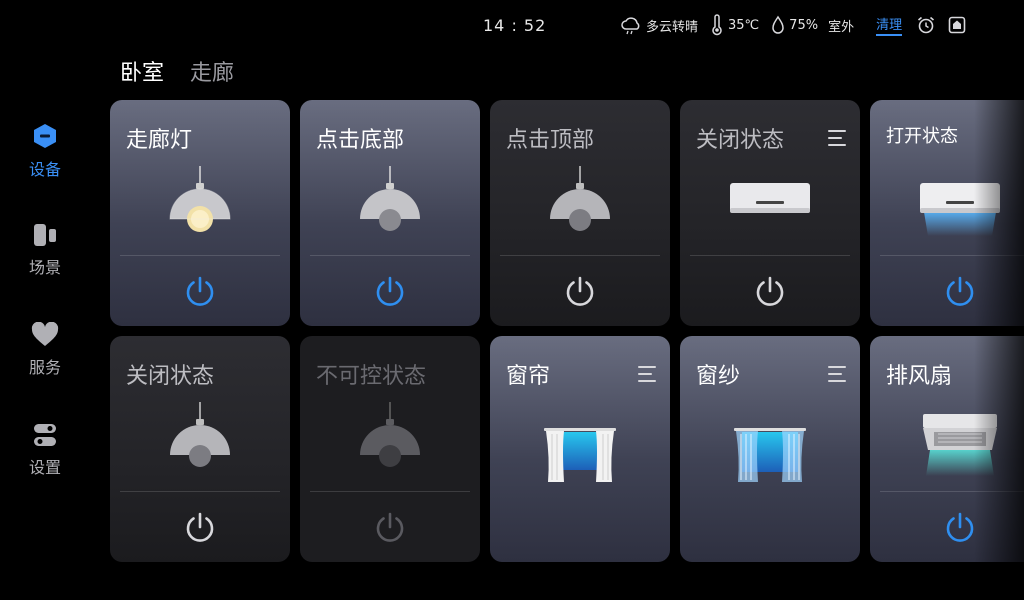 This screenshot has width=1024, height=600. Describe the element at coordinates (515, 25) in the screenshot. I see `clock: 14 : 52` at that location.